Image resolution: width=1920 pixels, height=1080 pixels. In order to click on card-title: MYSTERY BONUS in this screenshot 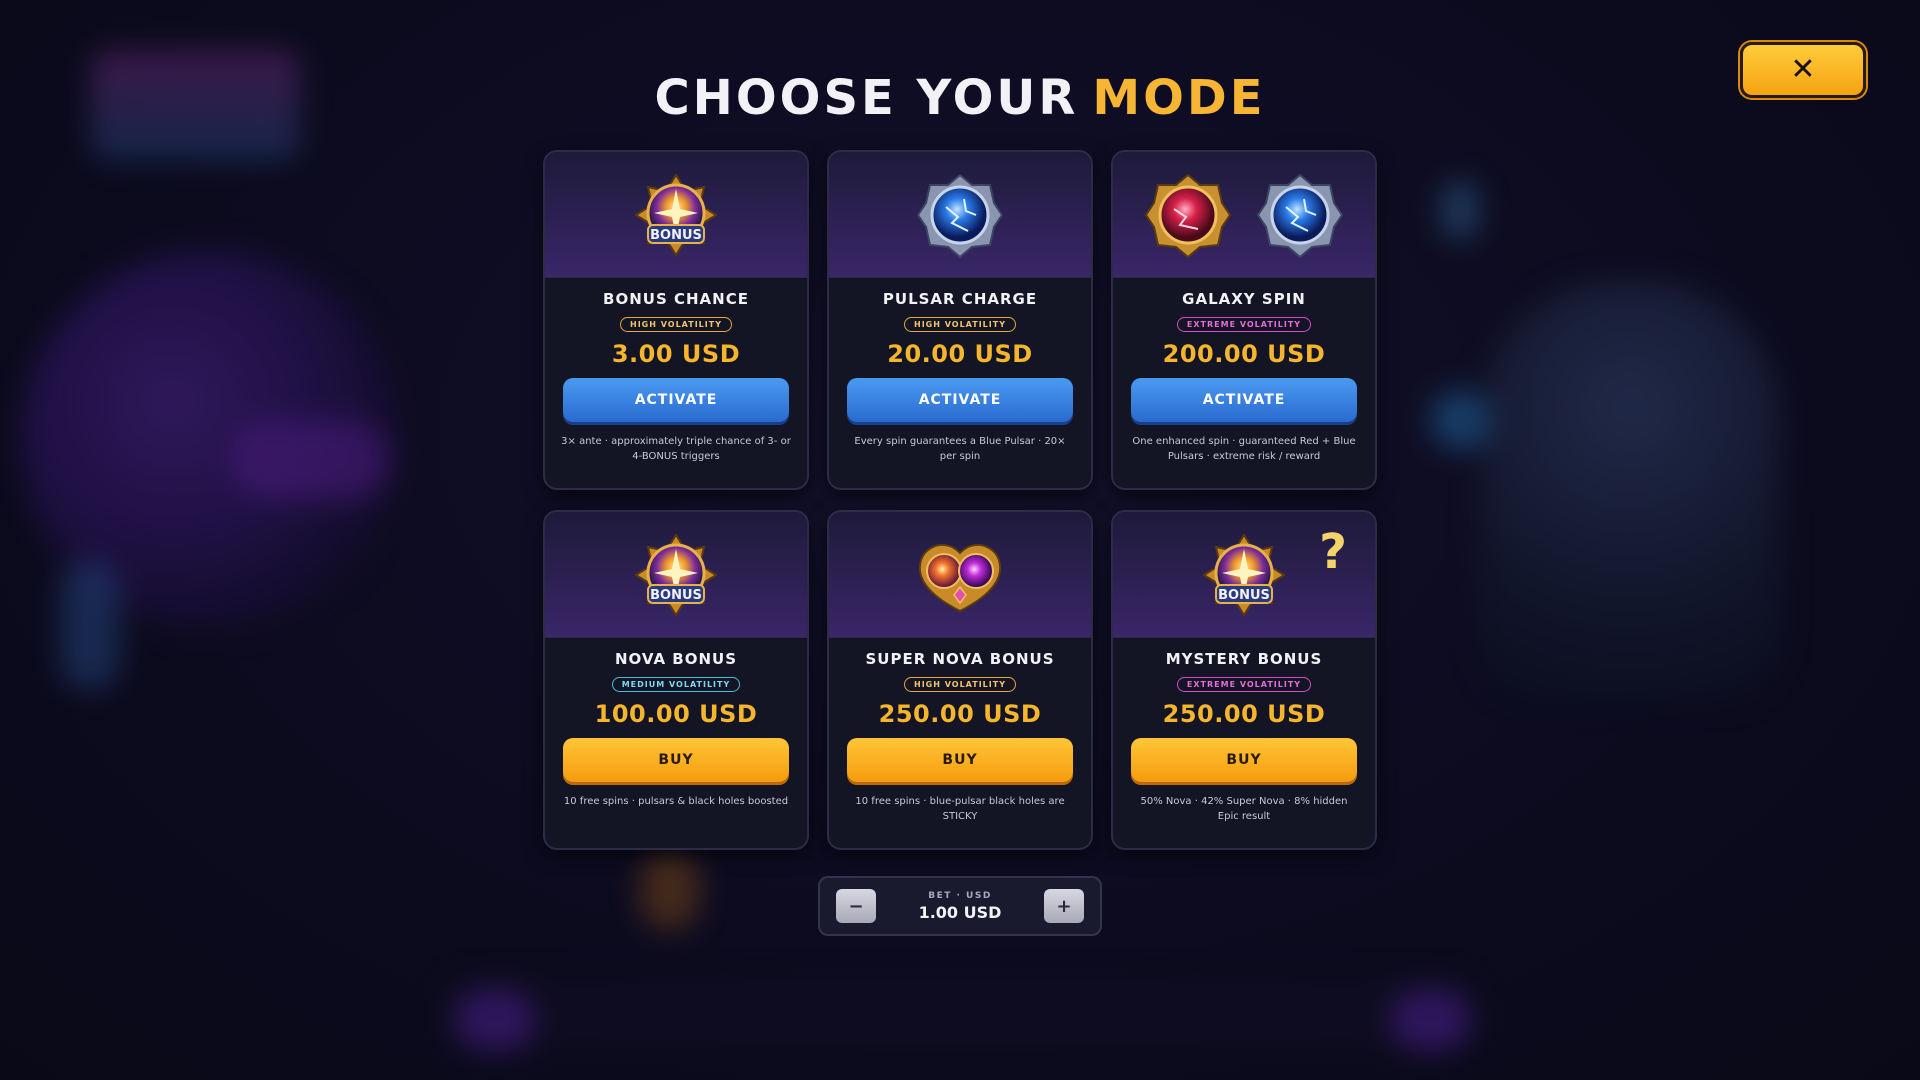, I will do `click(1244, 659)`.